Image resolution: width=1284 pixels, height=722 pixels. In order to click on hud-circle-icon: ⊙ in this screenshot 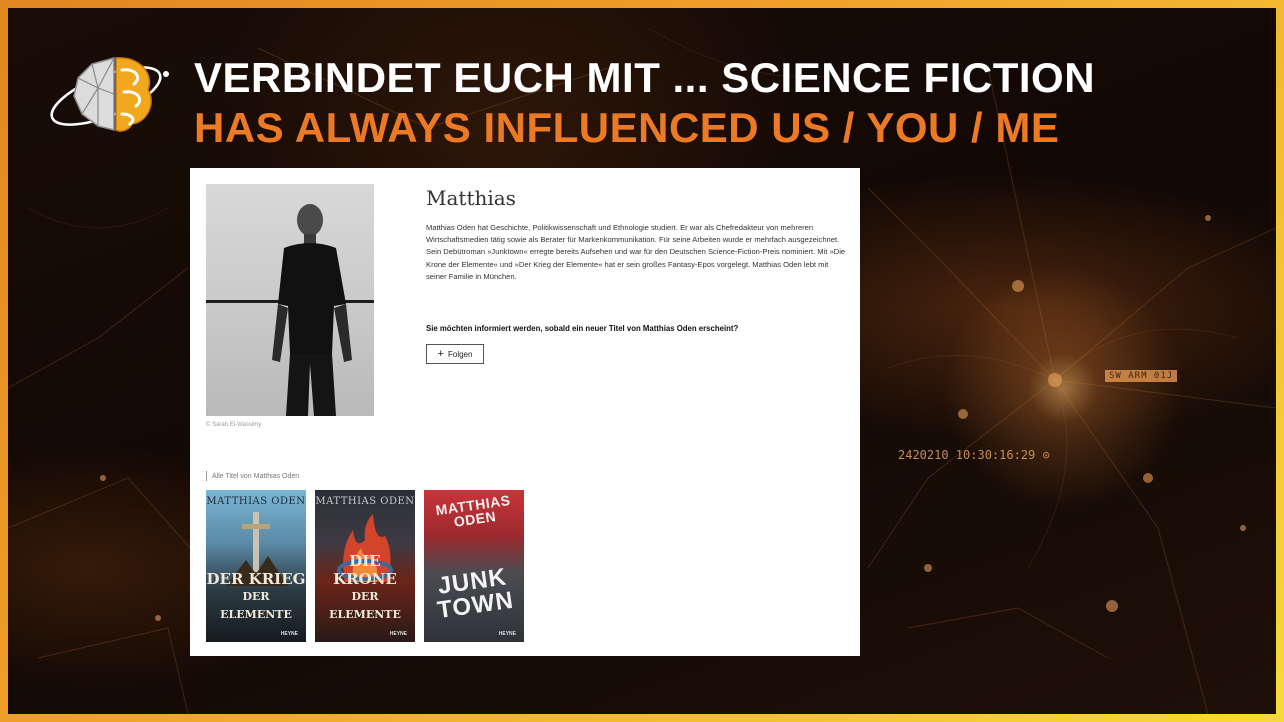, I will do `click(1046, 455)`.